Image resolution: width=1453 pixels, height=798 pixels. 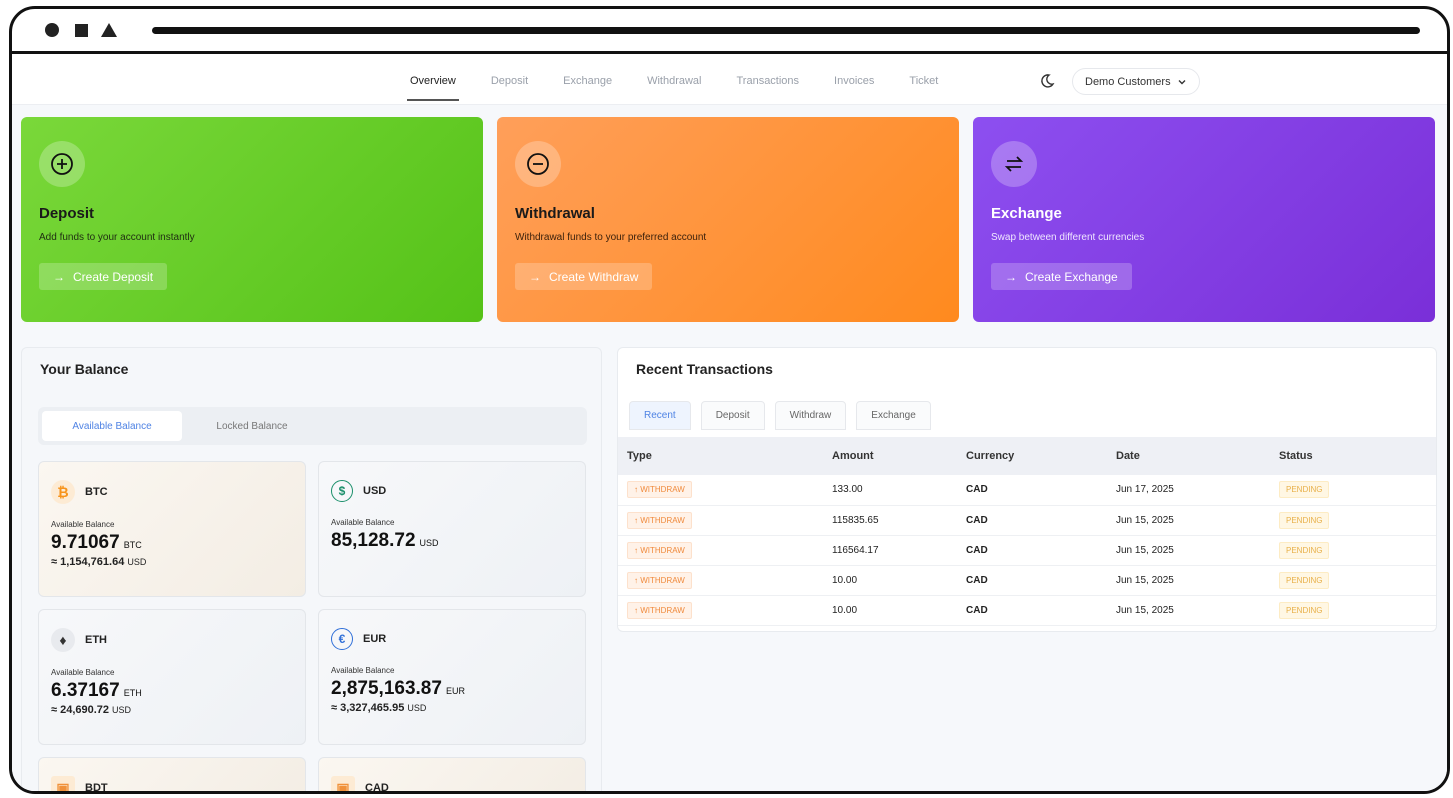 I want to click on window-circle-icon, so click(x=52, y=30).